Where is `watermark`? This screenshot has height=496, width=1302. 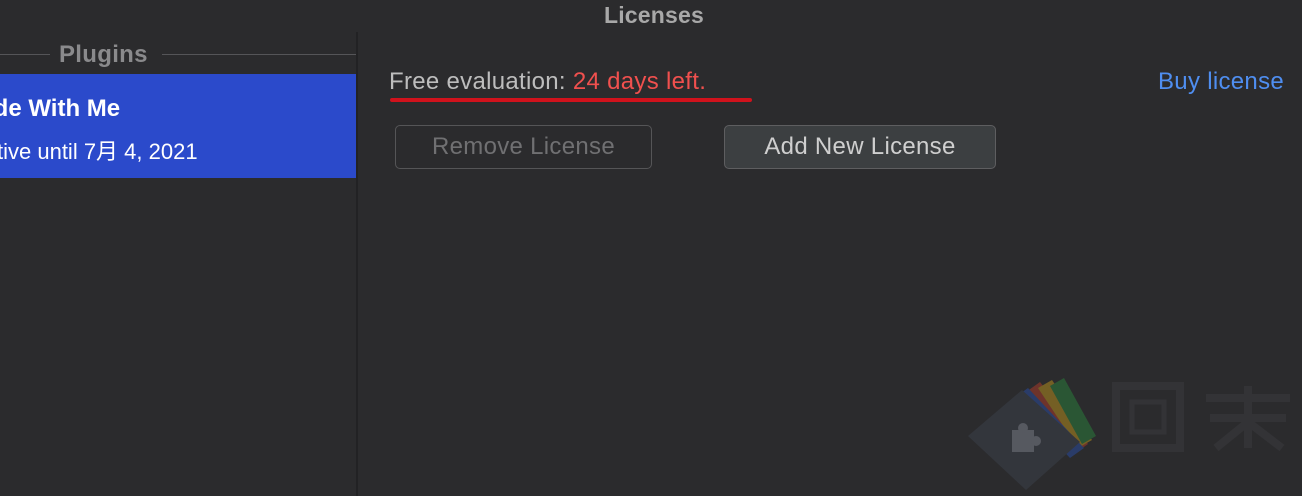
watermark is located at coordinates (1131, 437).